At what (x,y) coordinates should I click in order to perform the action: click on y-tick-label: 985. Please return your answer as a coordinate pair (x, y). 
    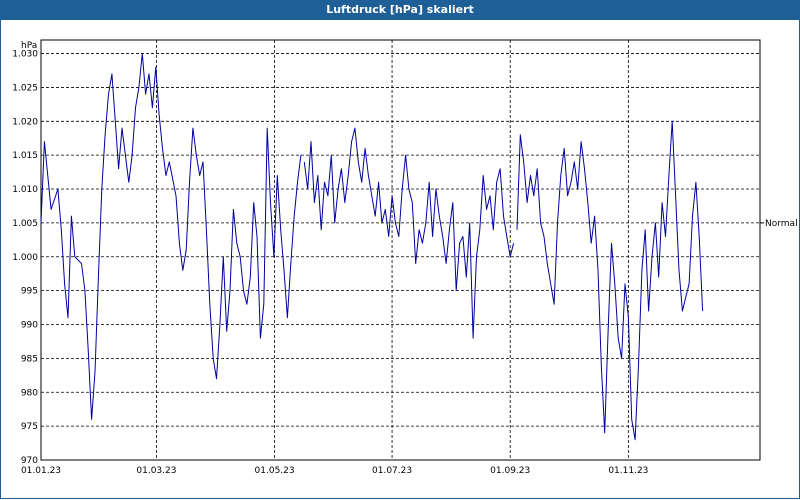
    Looking at the image, I should click on (29, 359).